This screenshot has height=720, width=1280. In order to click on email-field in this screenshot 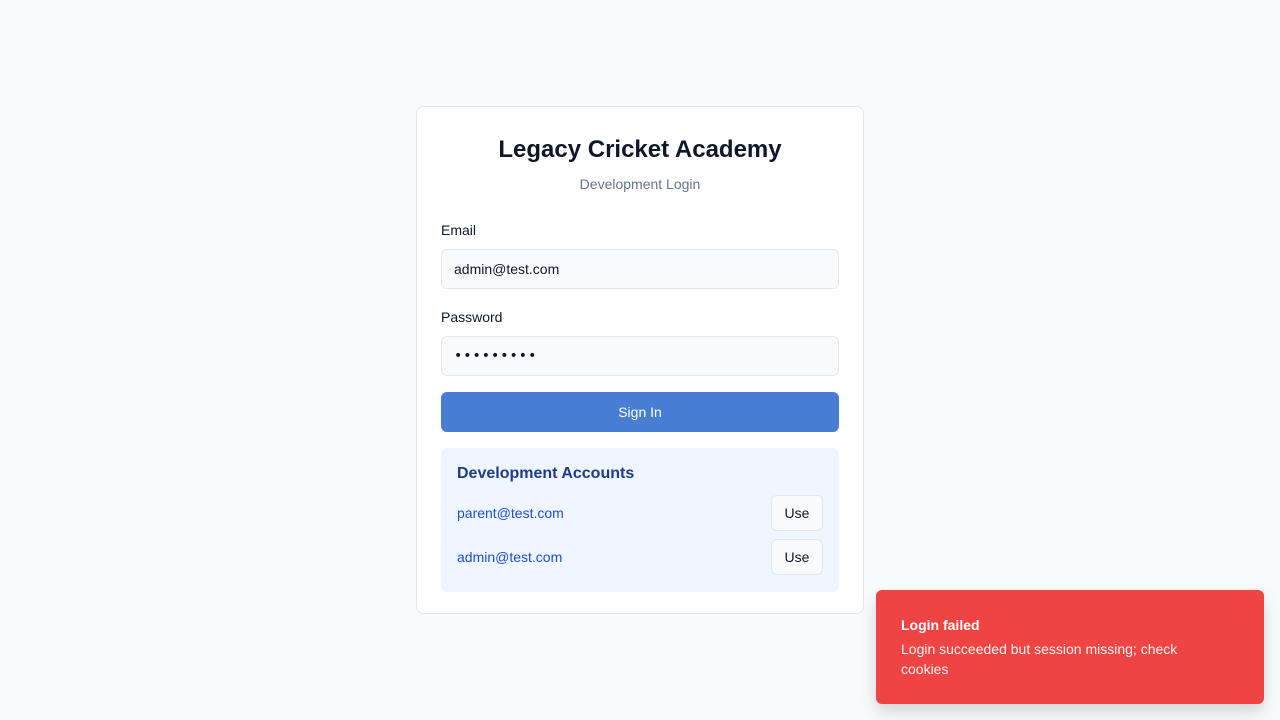, I will do `click(640, 269)`.